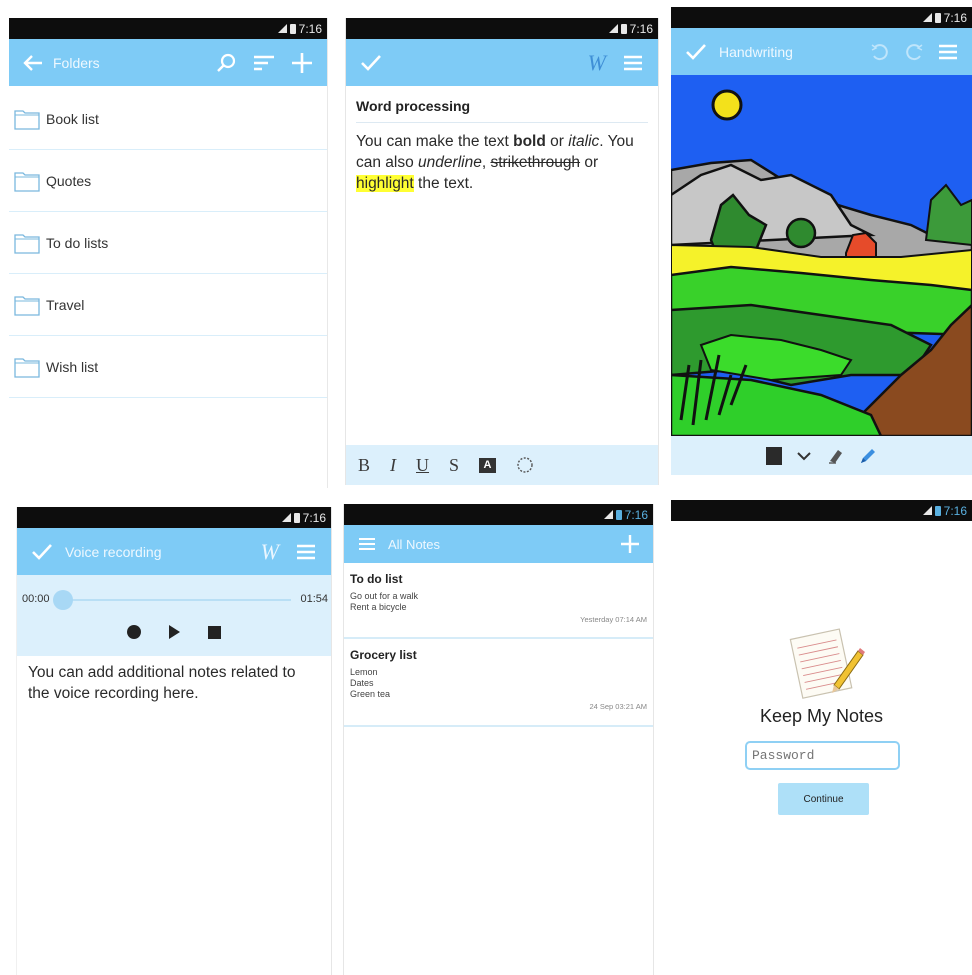 The height and width of the screenshot is (975, 972). I want to click on note-preview-line: Go out for a walk, so click(384, 596).